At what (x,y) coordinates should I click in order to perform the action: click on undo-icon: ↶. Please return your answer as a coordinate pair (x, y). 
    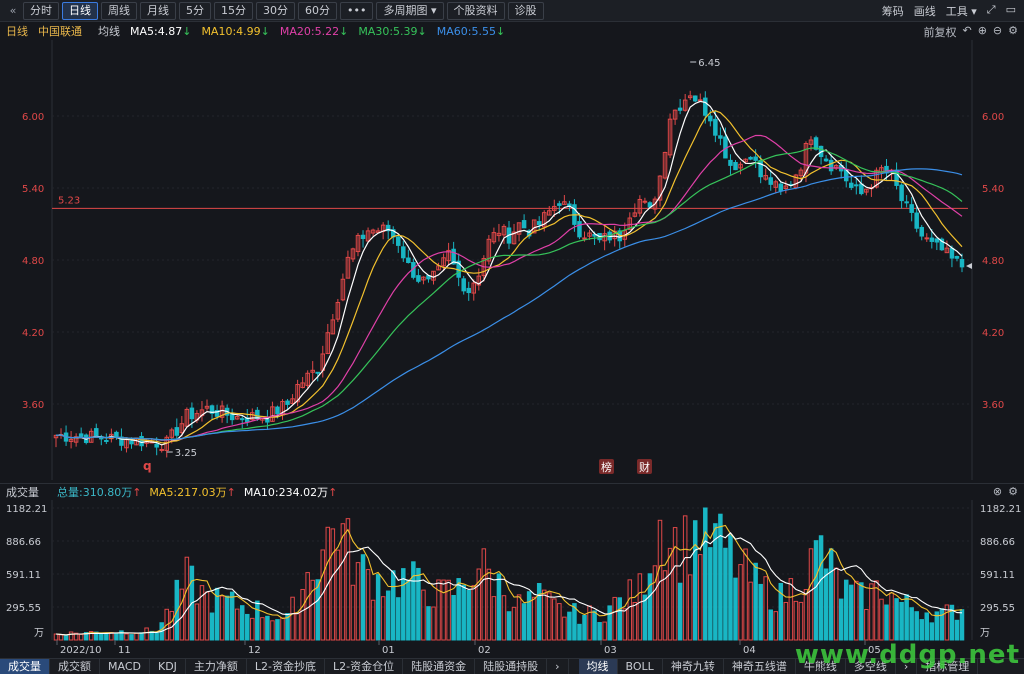
    Looking at the image, I should click on (966, 32).